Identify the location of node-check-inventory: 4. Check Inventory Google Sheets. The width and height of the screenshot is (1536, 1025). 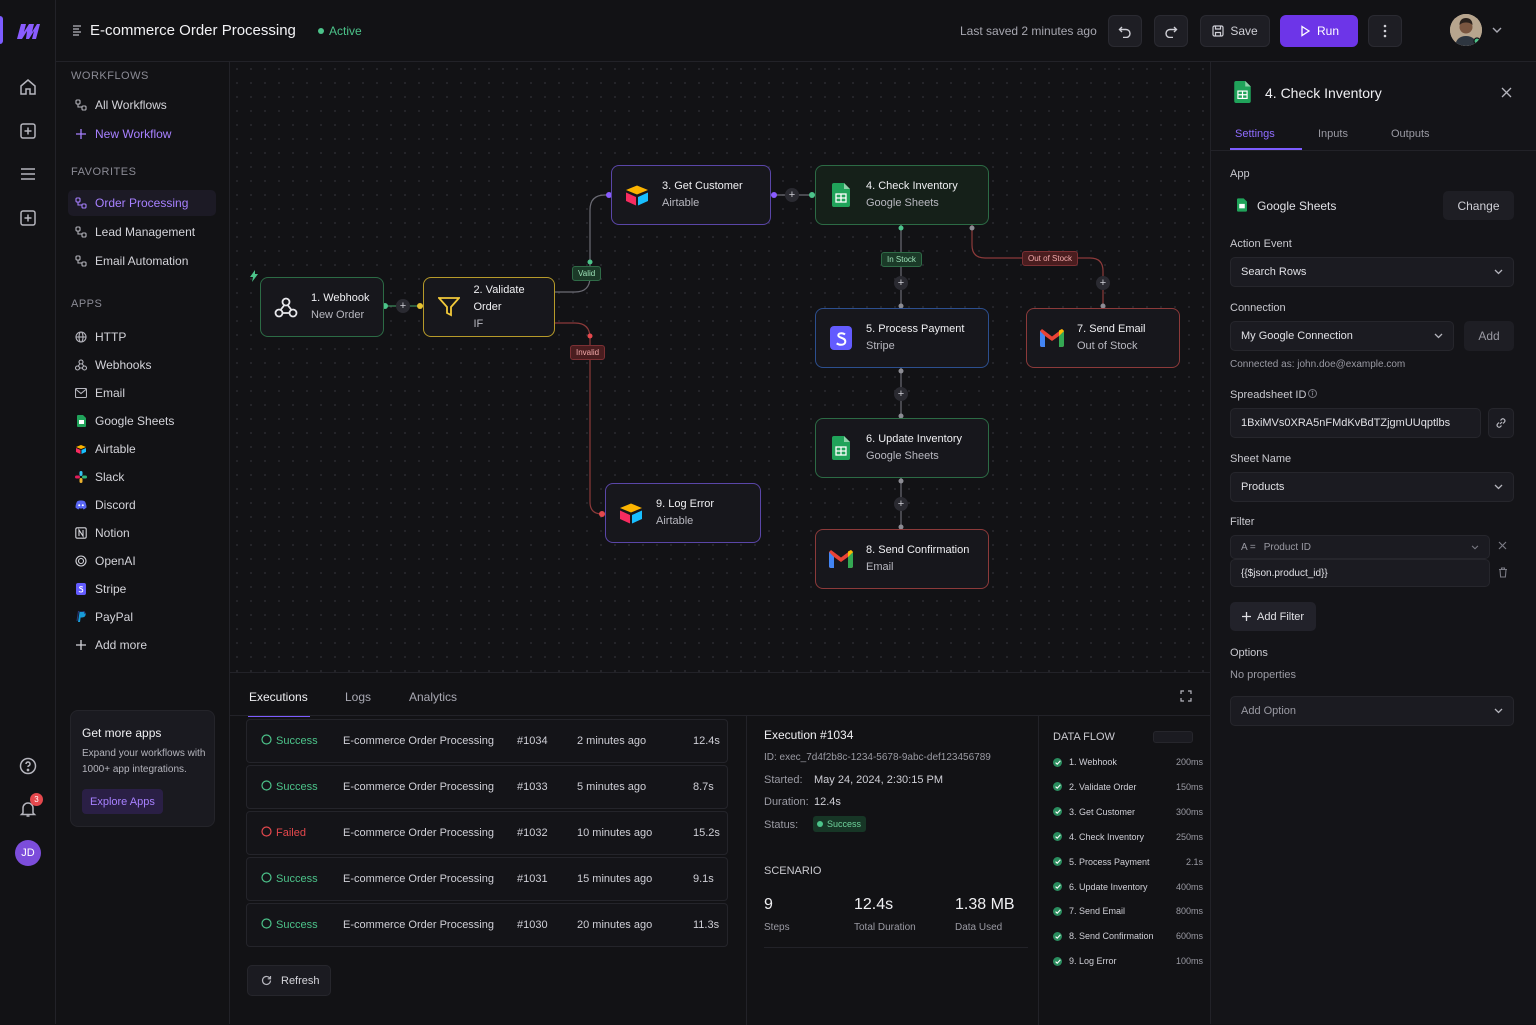
(902, 195).